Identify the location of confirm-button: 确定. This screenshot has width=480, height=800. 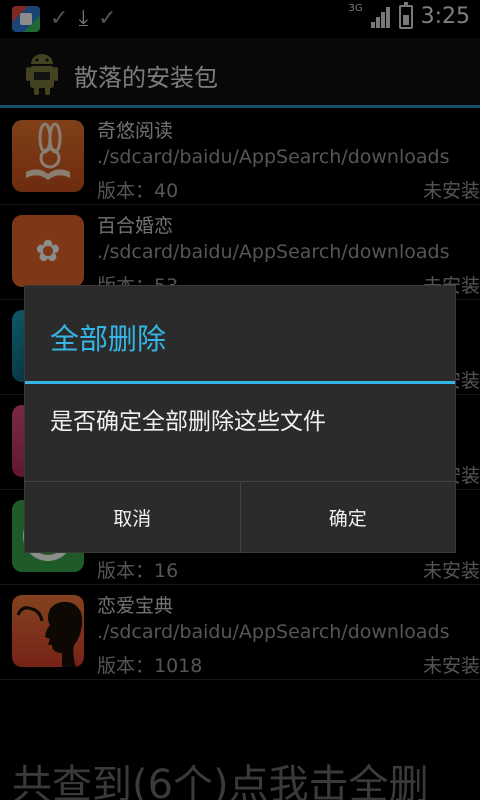
(347, 517).